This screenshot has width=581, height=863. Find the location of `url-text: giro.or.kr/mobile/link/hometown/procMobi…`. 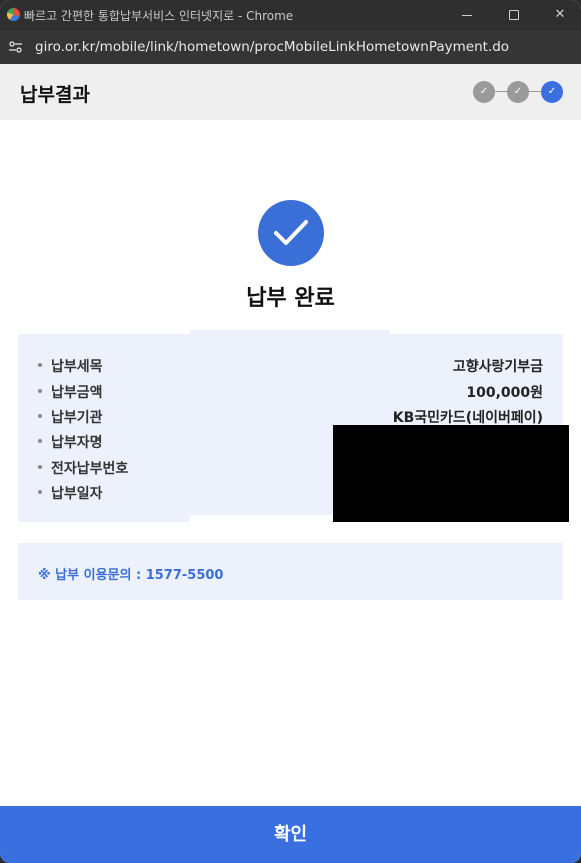

url-text: giro.or.kr/mobile/link/hometown/procMobi… is located at coordinates (272, 47).